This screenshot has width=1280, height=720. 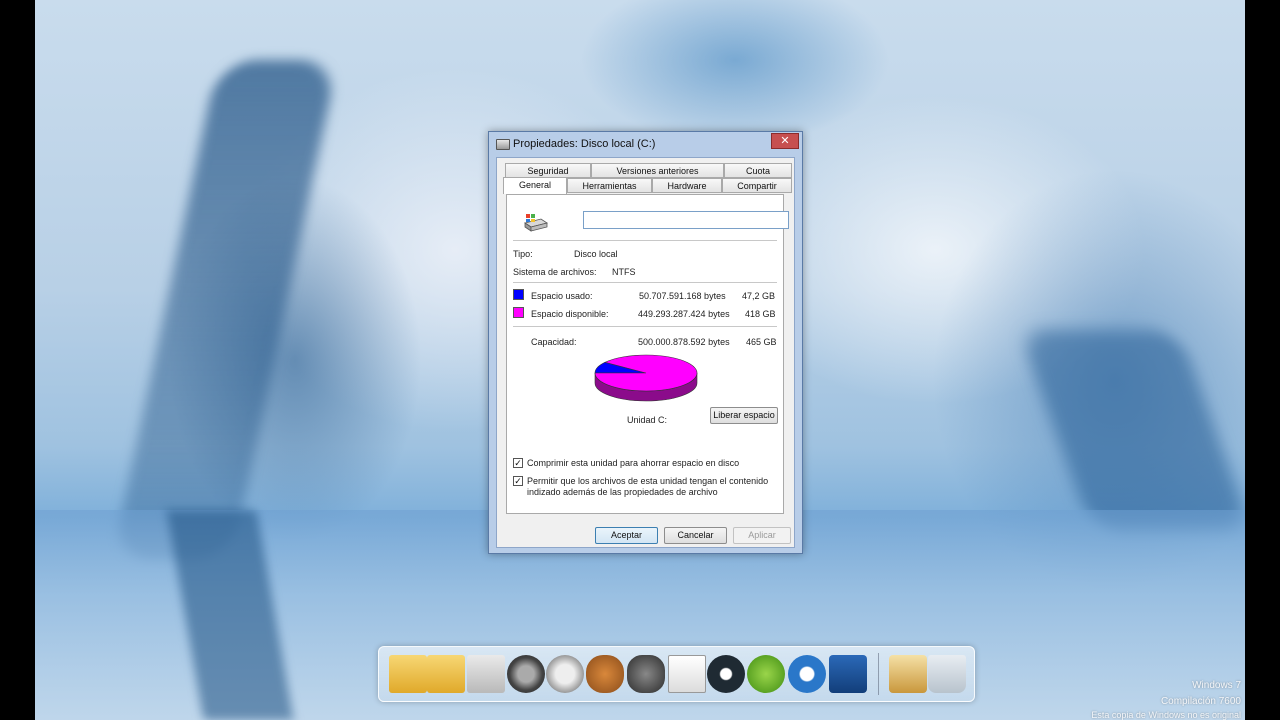 I want to click on not-genuine-notice: Esta copia de Windows no es original, so click(x=1166, y=715).